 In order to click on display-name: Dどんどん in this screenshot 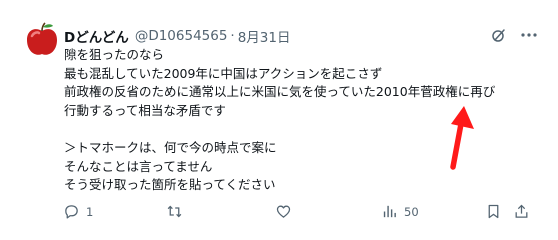, I will do `click(96, 36)`.